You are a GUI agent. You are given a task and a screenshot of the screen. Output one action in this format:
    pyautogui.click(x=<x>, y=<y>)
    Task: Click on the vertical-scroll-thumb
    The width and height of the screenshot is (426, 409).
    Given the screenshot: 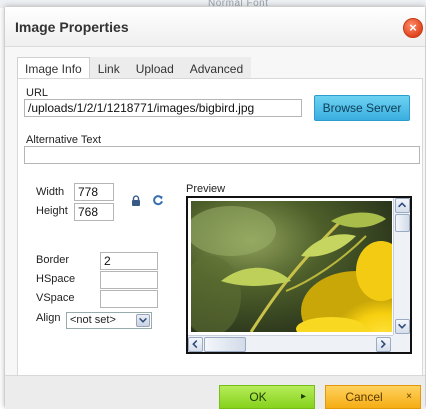 What is the action you would take?
    pyautogui.click(x=402, y=223)
    